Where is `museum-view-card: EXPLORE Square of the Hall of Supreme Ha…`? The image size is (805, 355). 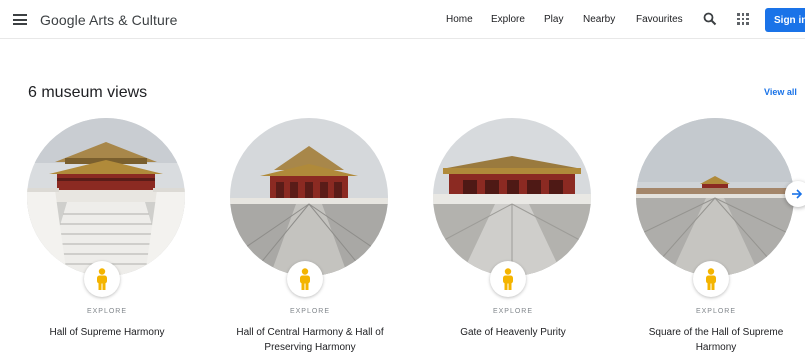 museum-view-card: EXPLORE Square of the Hall of Supreme Ha… is located at coordinates (716, 235).